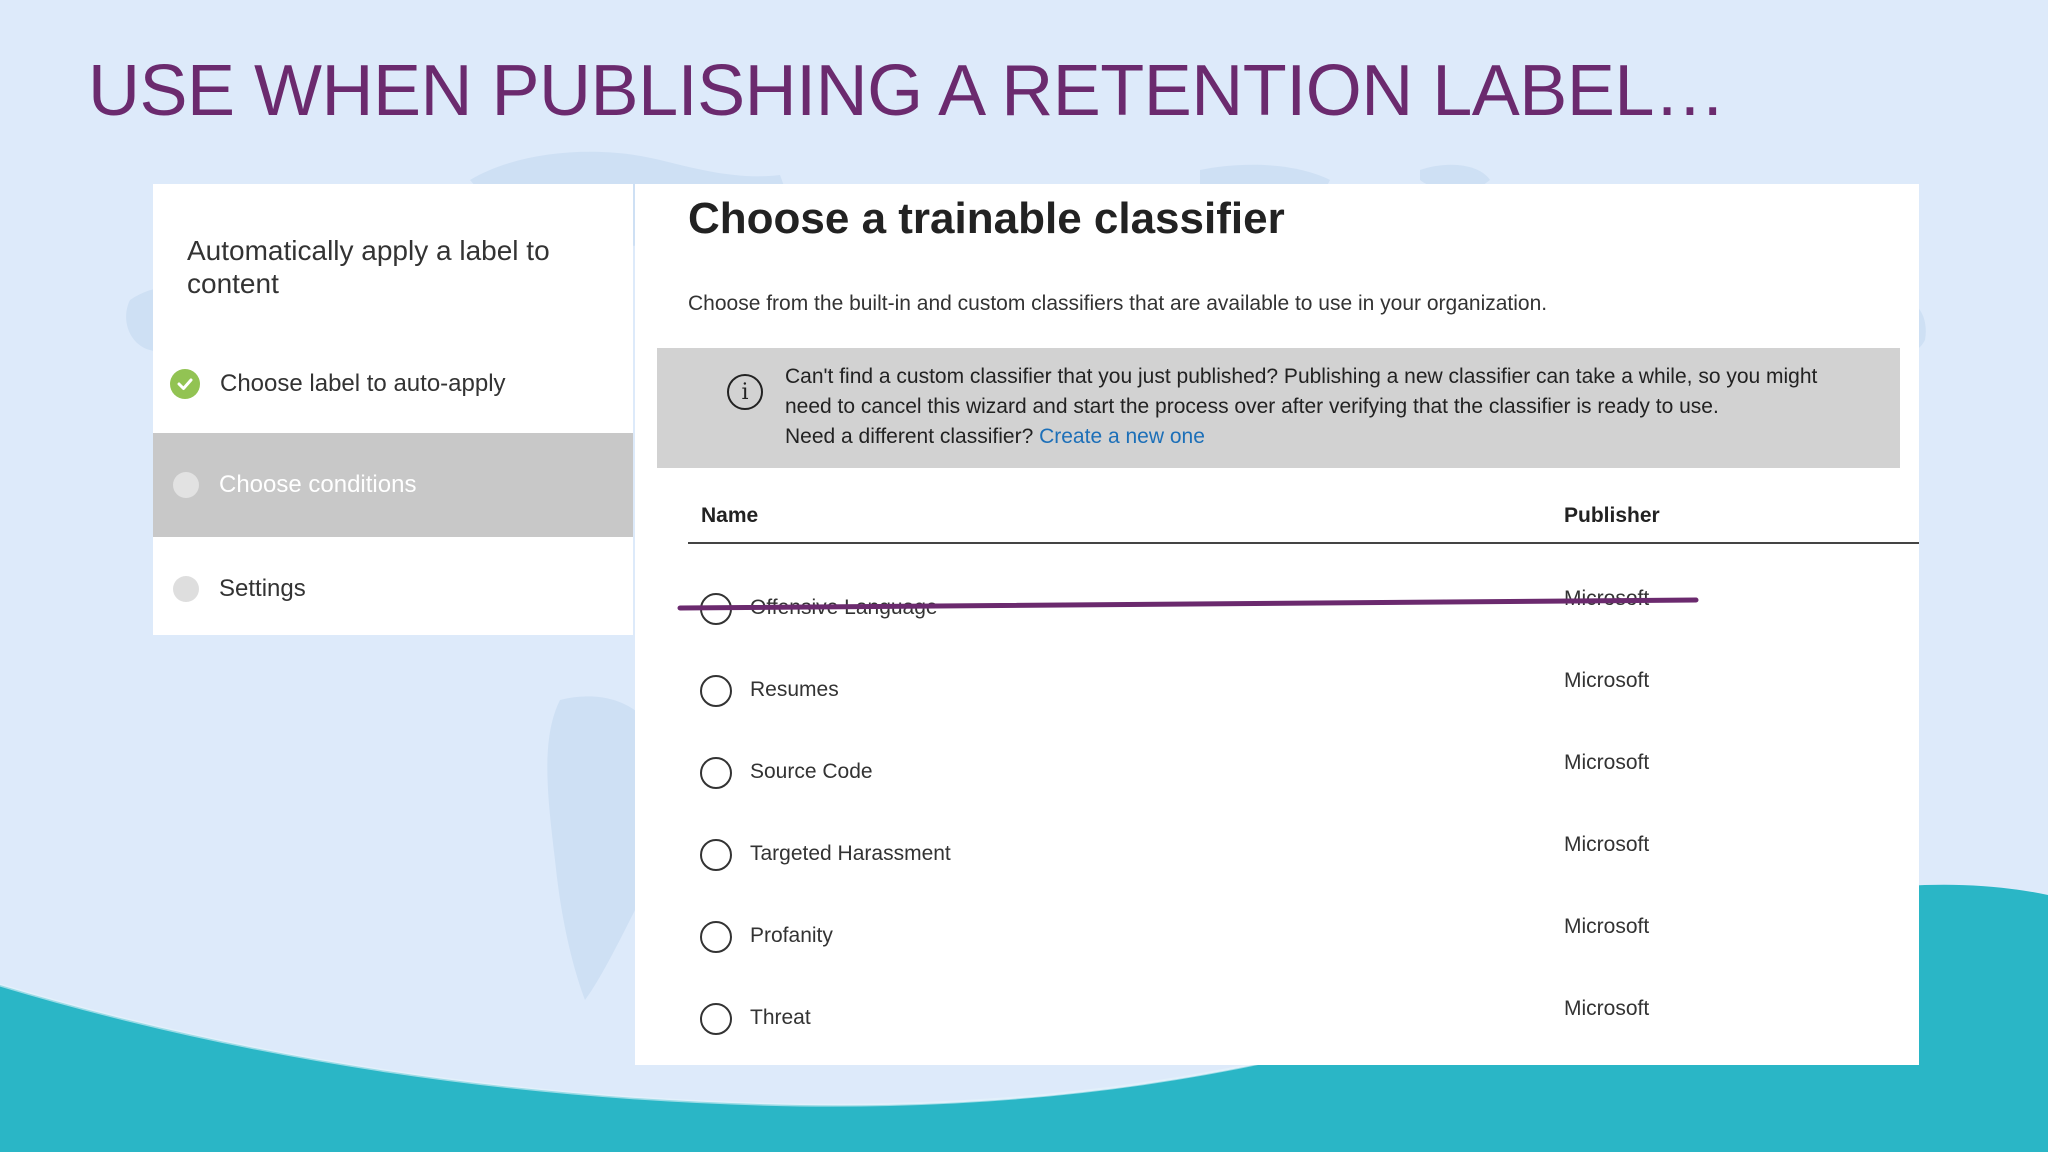 The image size is (2048, 1152). Describe the element at coordinates (811, 771) in the screenshot. I see `classifier-name: Source Code` at that location.